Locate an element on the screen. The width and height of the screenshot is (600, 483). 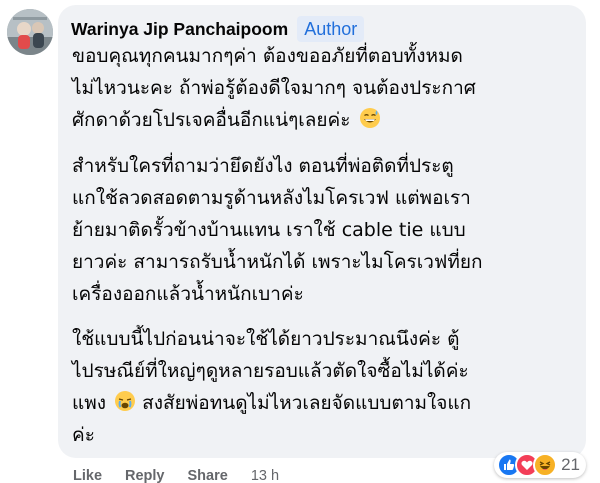
timestamp: 13 h is located at coordinates (265, 475).